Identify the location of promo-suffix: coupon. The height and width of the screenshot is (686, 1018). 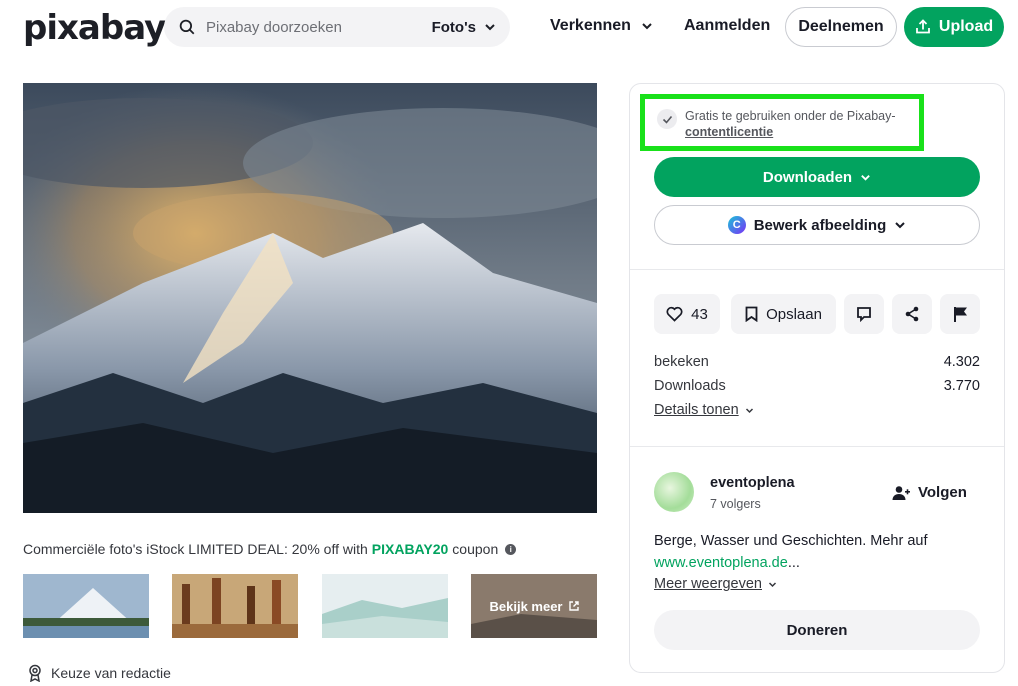
(475, 549).